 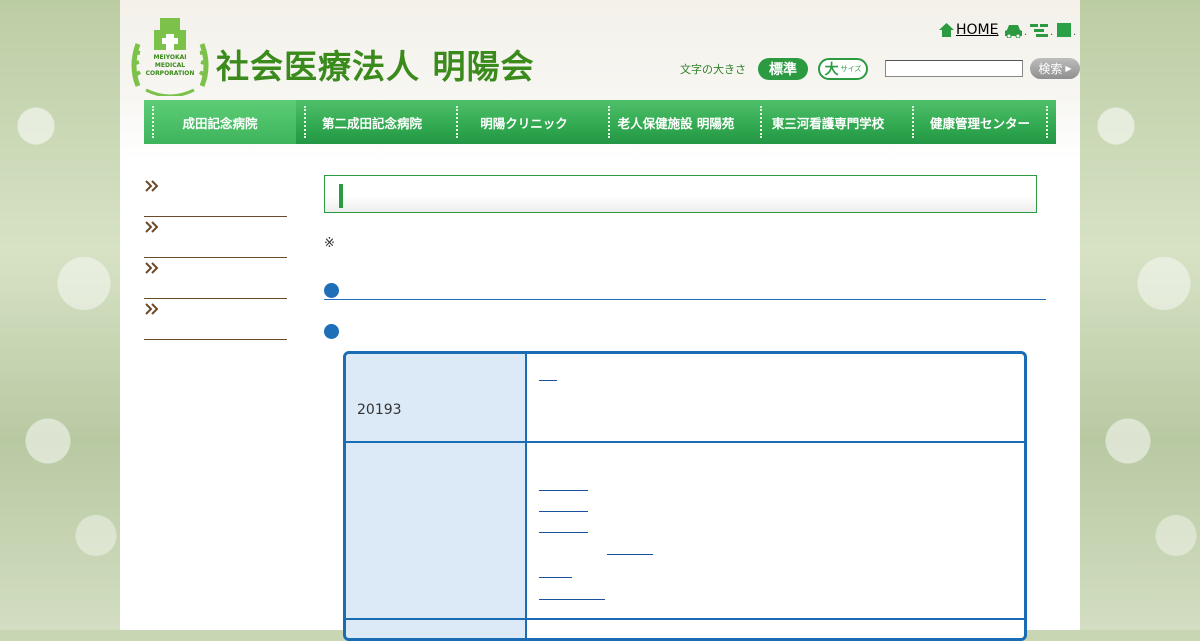 What do you see at coordinates (329, 243) in the screenshot?
I see `note-mark: ※` at bounding box center [329, 243].